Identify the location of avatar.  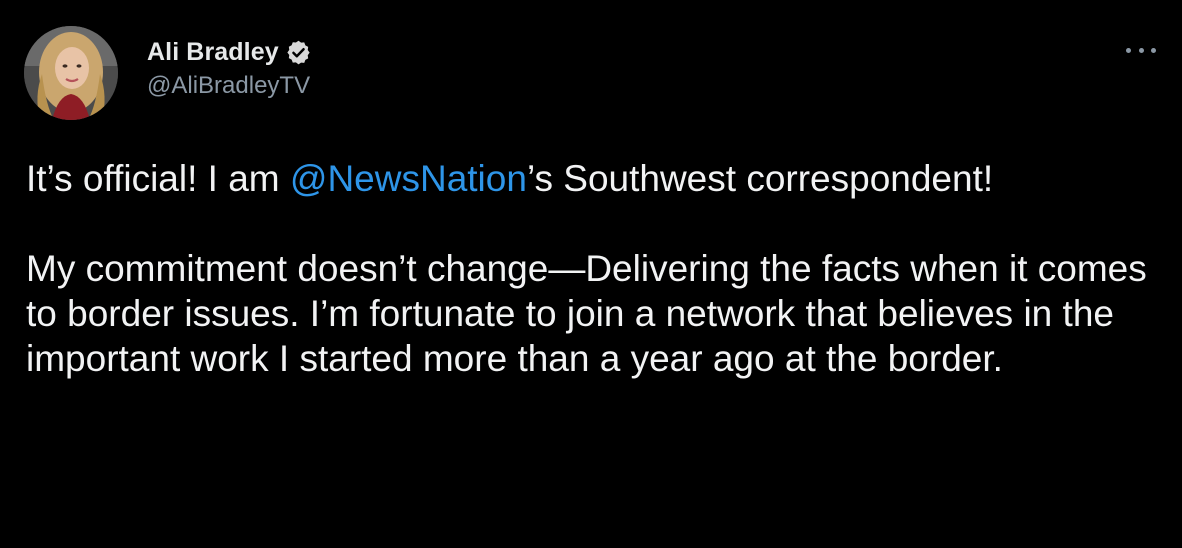
(71, 73).